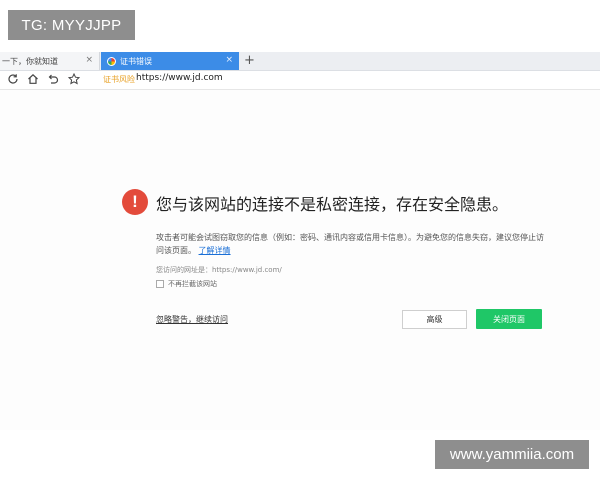  What do you see at coordinates (215, 250) in the screenshot?
I see `details-link: 了解详情` at bounding box center [215, 250].